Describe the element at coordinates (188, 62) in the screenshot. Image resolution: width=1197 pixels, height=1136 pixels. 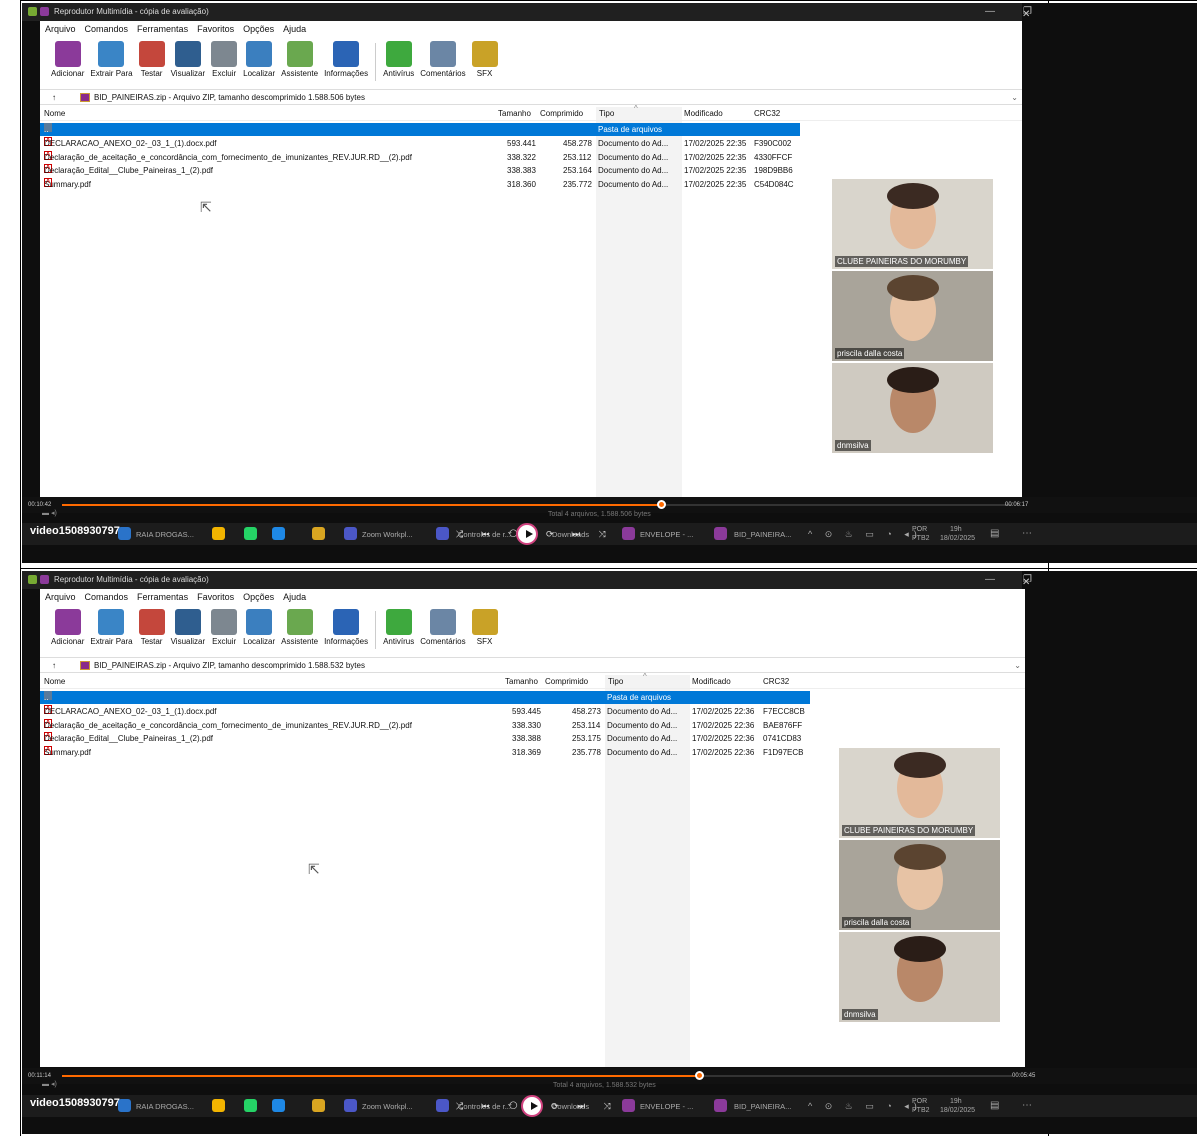
I see `toolbar-button-visualizar: Visualizar` at that location.